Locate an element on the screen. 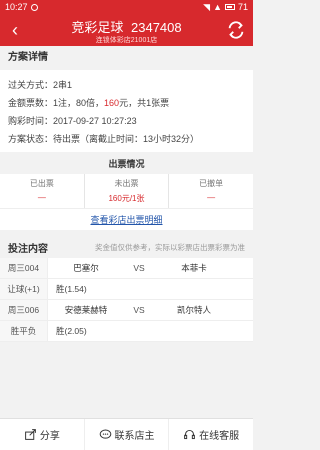 The width and height of the screenshot is (320, 450). notification-icon is located at coordinates (34, 7).